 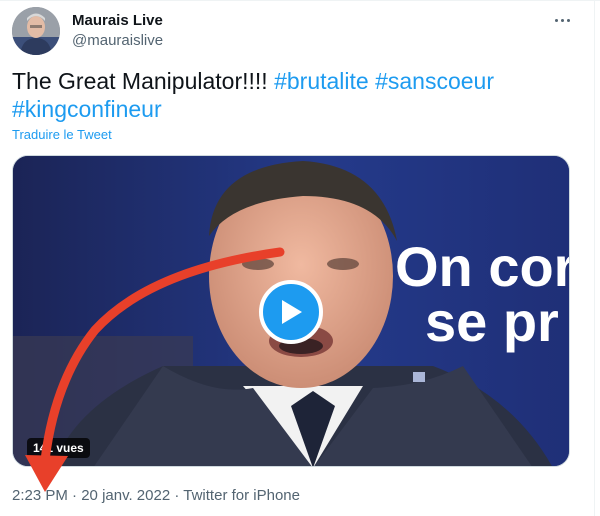 I want to click on more-options-button, so click(x=562, y=20).